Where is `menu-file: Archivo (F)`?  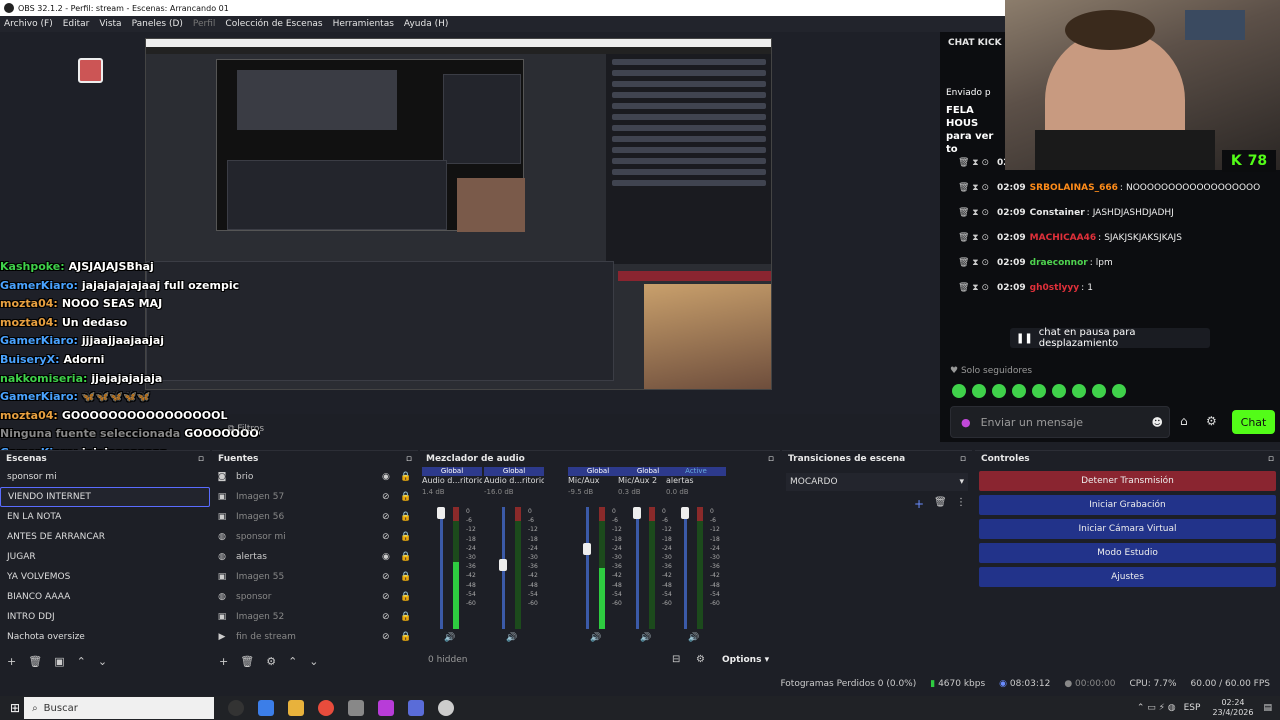 menu-file: Archivo (F) is located at coordinates (28, 24).